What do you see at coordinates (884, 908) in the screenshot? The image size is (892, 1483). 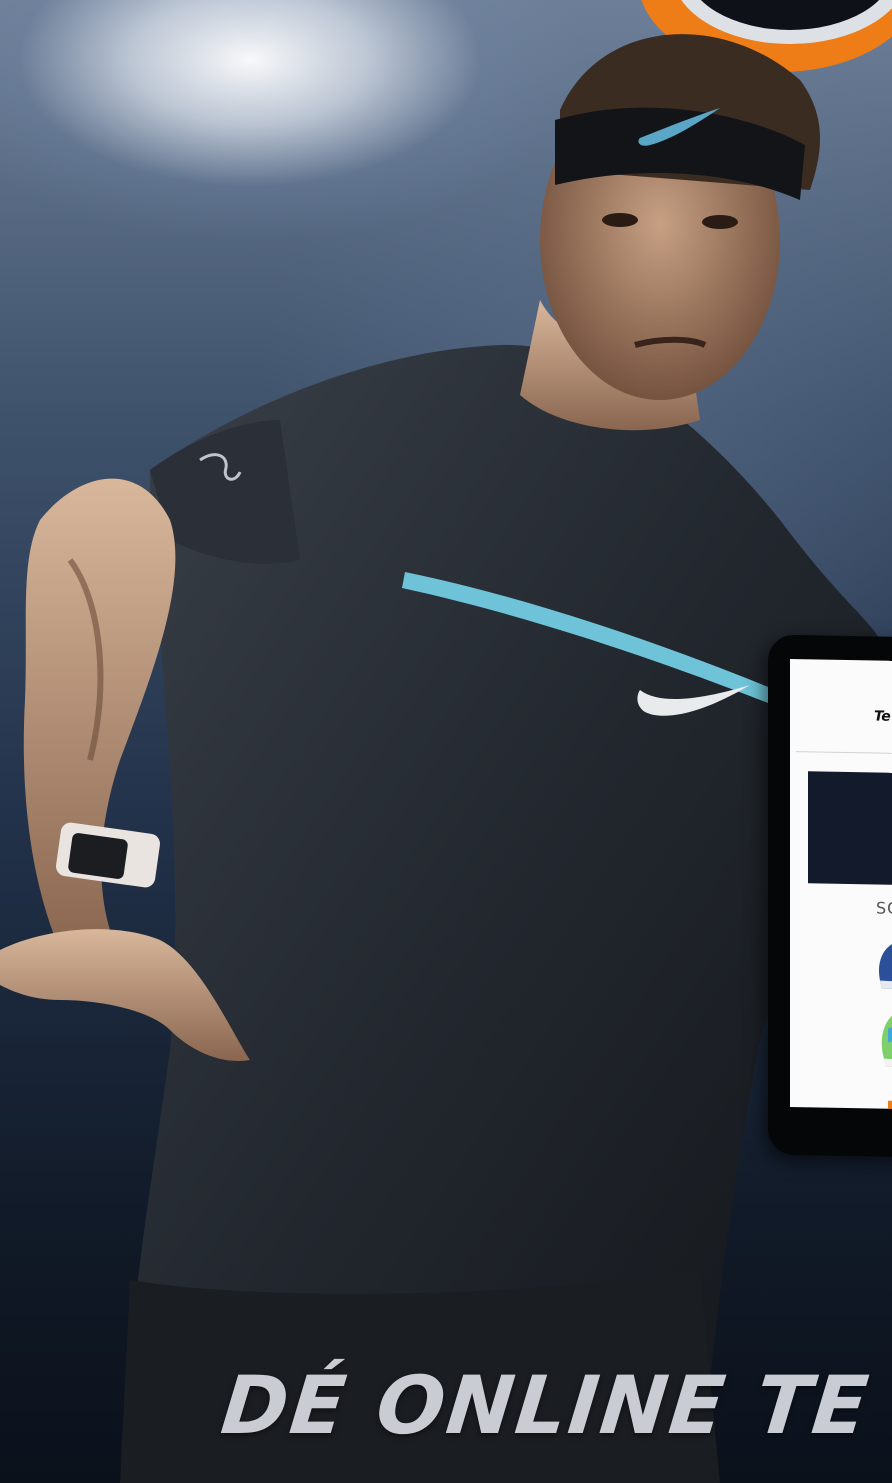 I see `section-heading: SC` at bounding box center [884, 908].